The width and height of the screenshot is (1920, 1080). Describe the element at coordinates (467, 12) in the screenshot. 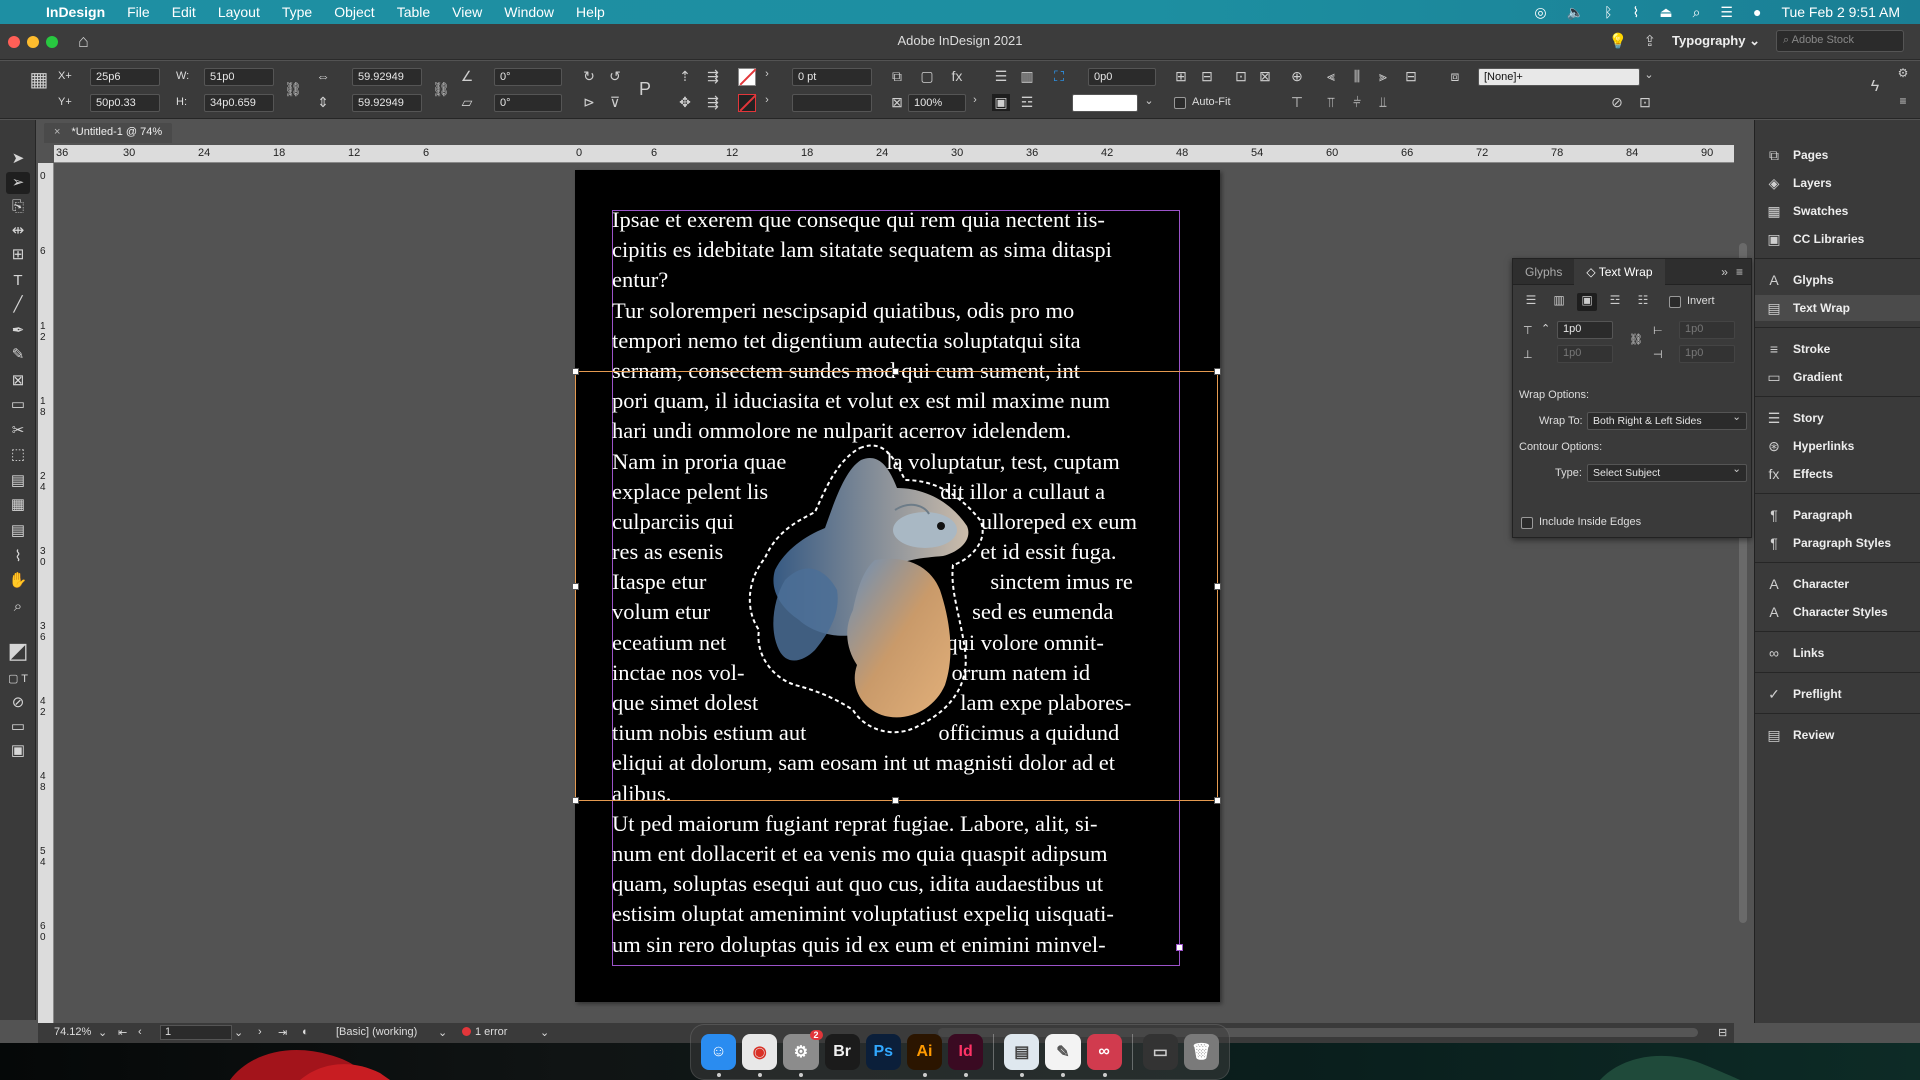

I see `menu-view: View` at that location.